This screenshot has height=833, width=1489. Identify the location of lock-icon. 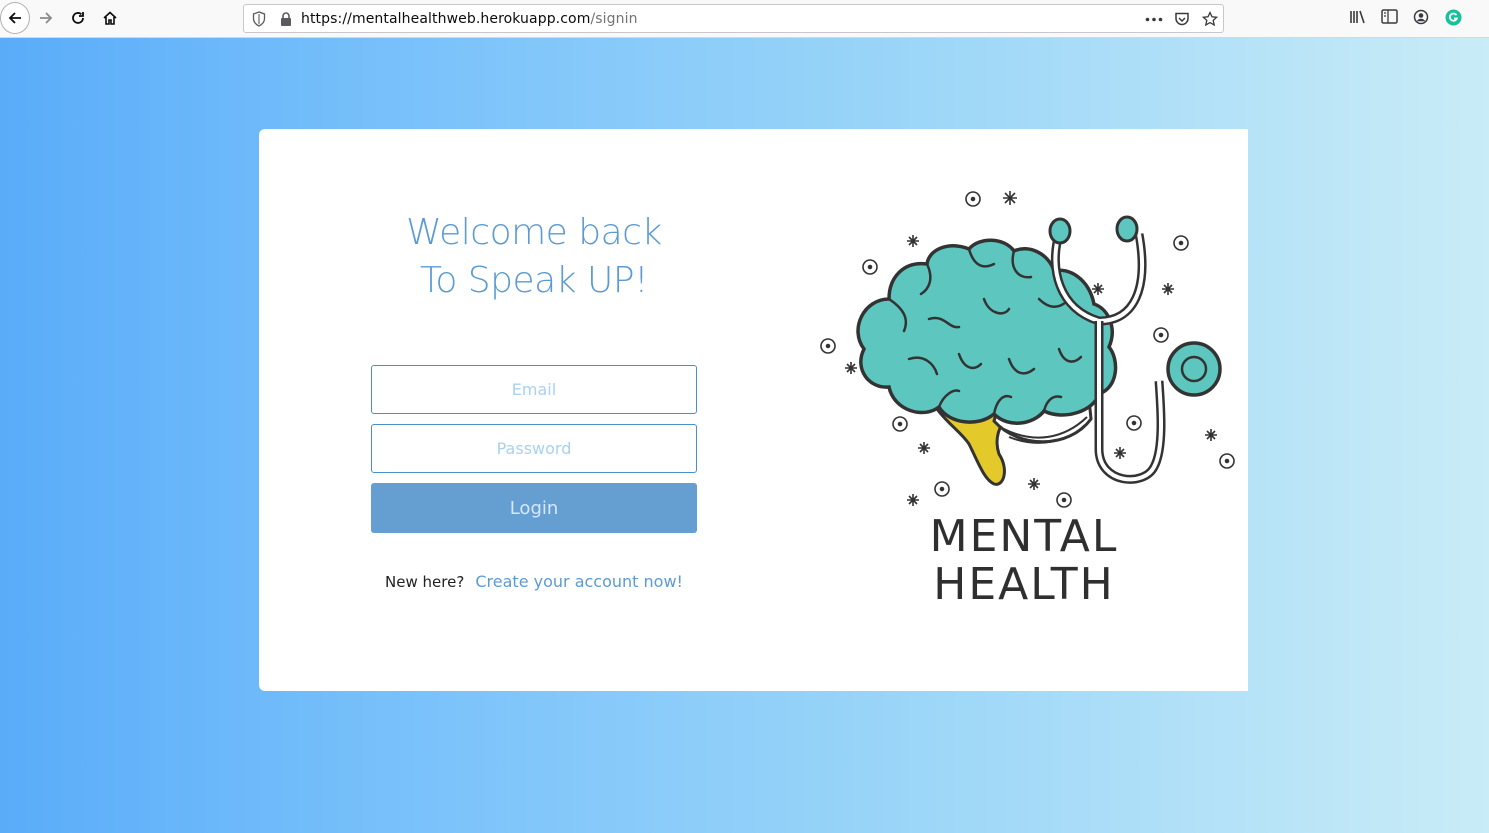
(286, 19).